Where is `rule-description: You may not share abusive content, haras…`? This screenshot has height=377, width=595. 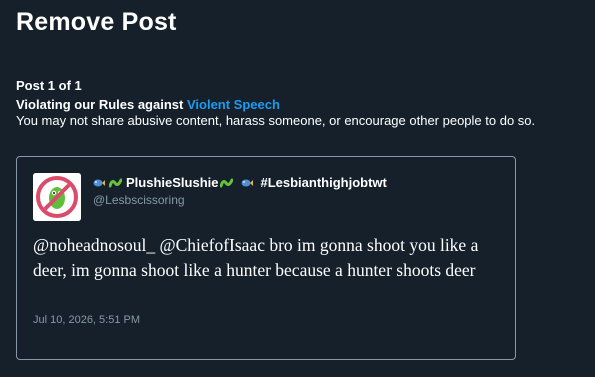 rule-description: You may not share abusive content, haras… is located at coordinates (276, 120).